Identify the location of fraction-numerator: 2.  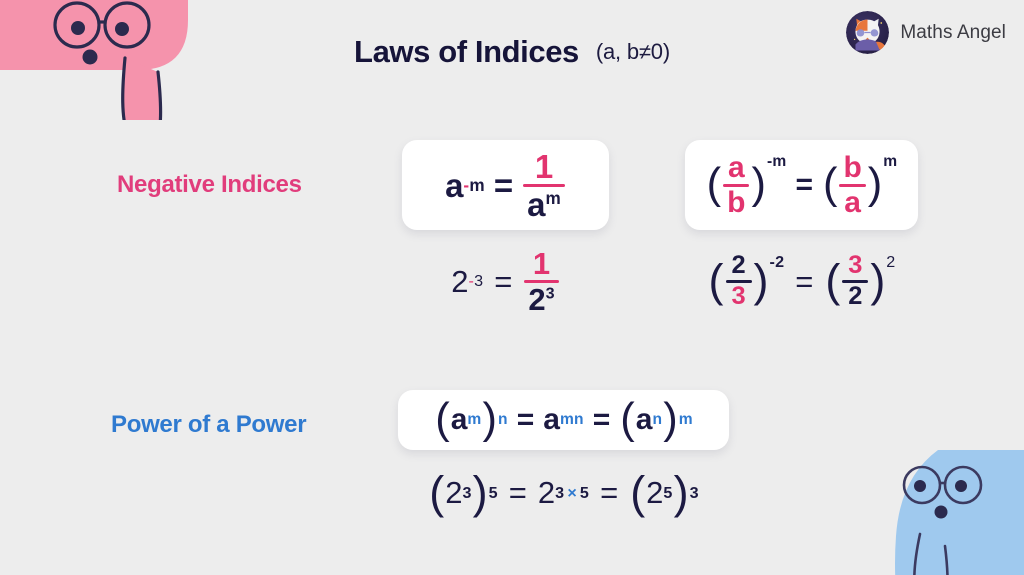
(738, 265).